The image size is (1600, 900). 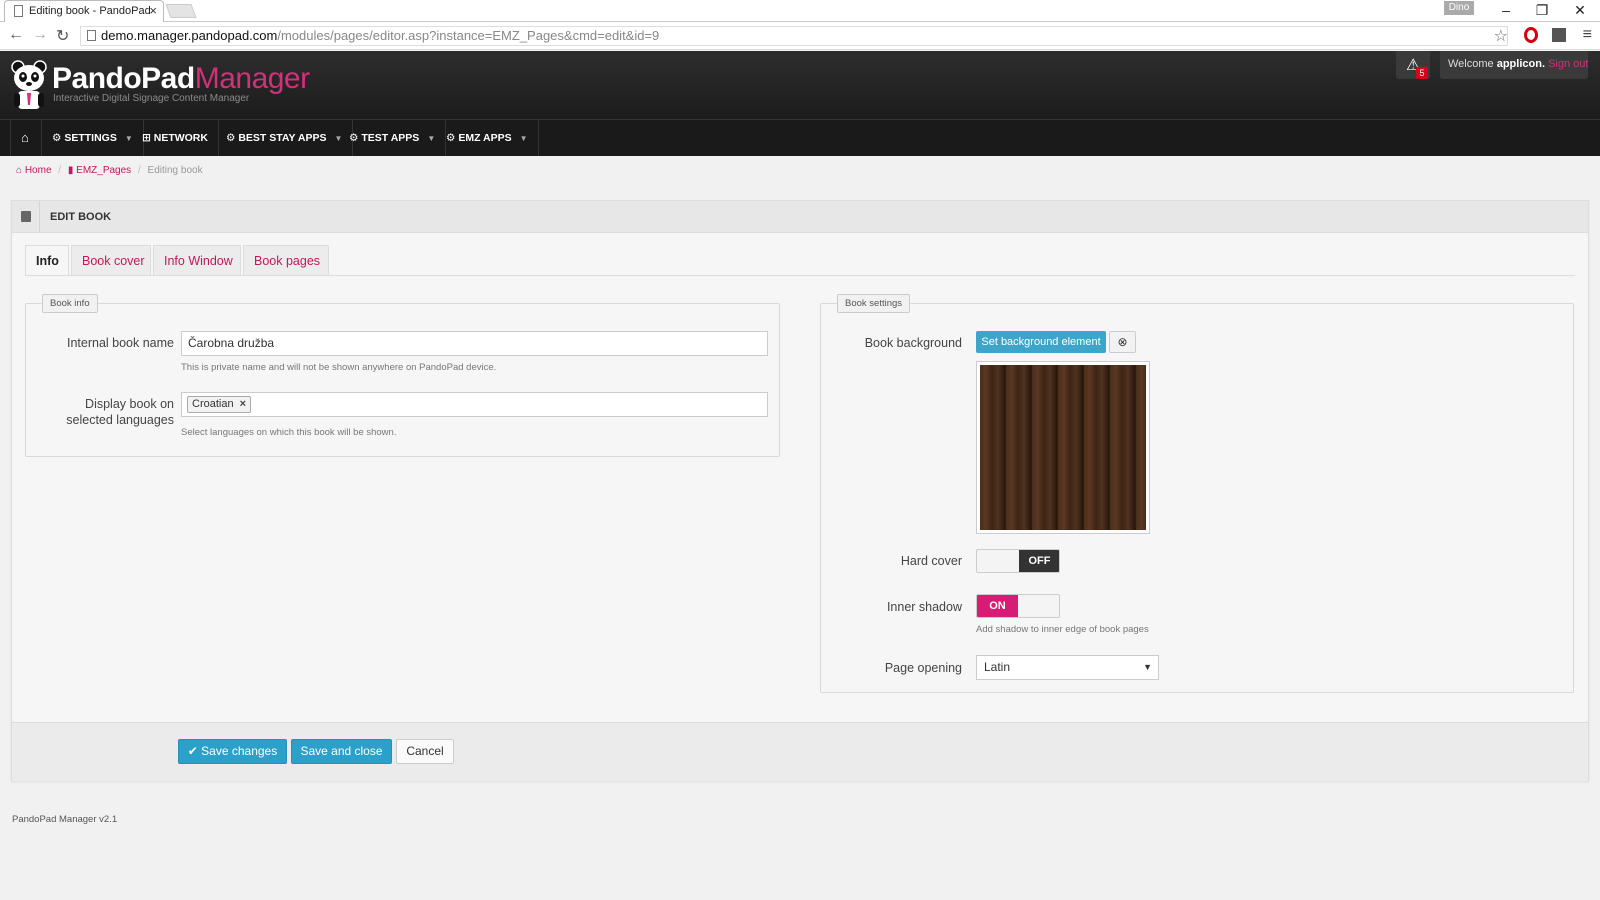 I want to click on nav-settings: ⚙ SETTINGS ▼, so click(x=93, y=138).